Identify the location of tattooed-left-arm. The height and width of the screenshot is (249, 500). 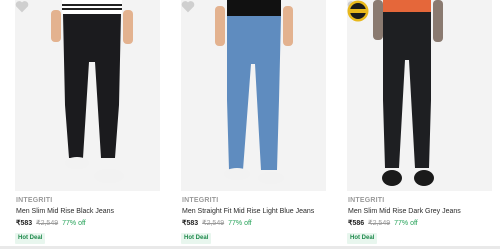
(378, 20).